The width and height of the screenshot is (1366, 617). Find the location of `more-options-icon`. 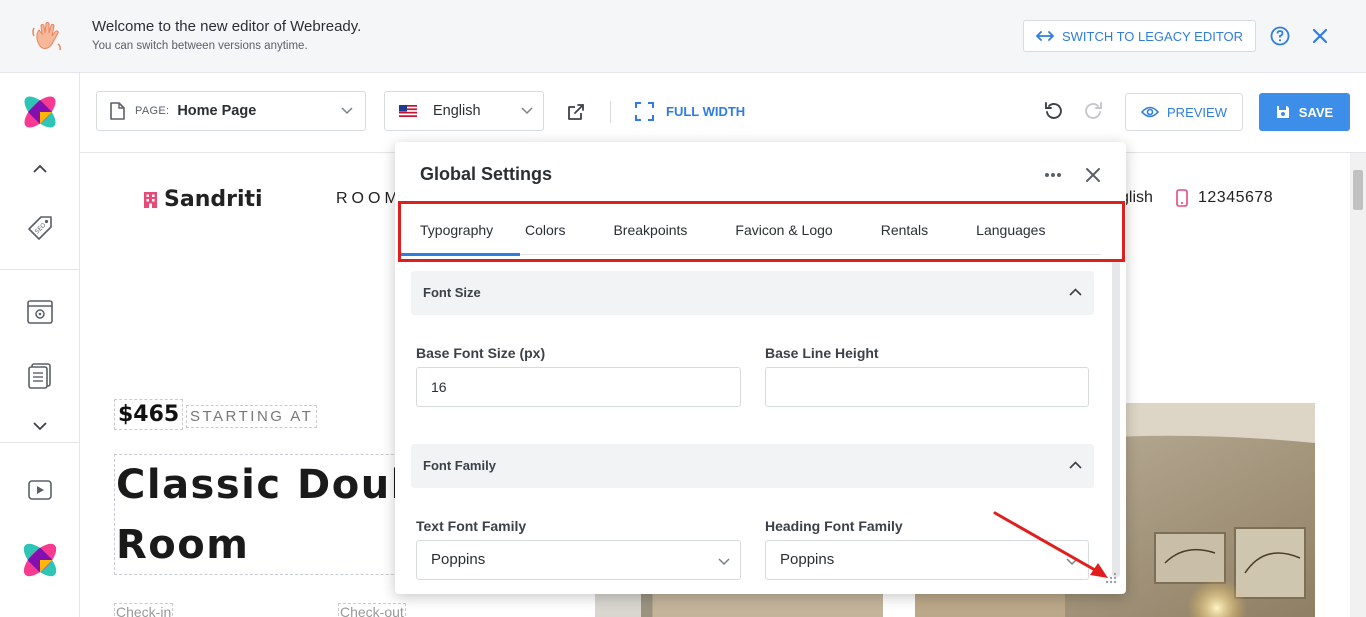

more-options-icon is located at coordinates (1053, 175).